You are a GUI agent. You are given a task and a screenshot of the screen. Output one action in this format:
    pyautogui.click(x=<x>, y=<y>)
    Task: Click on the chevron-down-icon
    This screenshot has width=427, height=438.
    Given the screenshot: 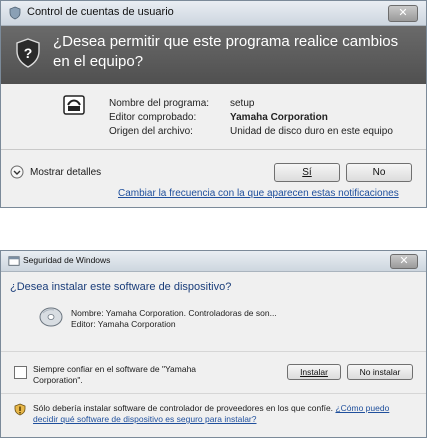 What is the action you would take?
    pyautogui.click(x=17, y=172)
    